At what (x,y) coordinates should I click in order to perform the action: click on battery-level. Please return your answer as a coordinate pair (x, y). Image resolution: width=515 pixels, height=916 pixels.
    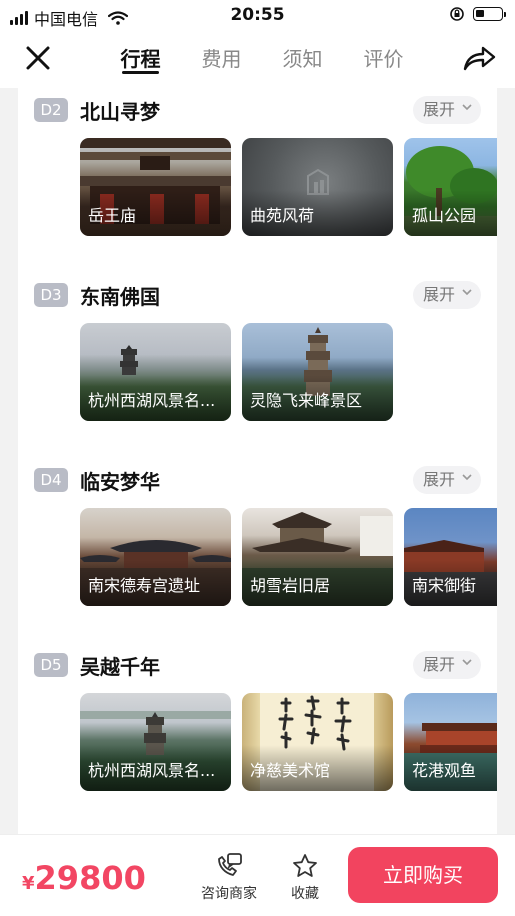
    Looking at the image, I should click on (480, 13).